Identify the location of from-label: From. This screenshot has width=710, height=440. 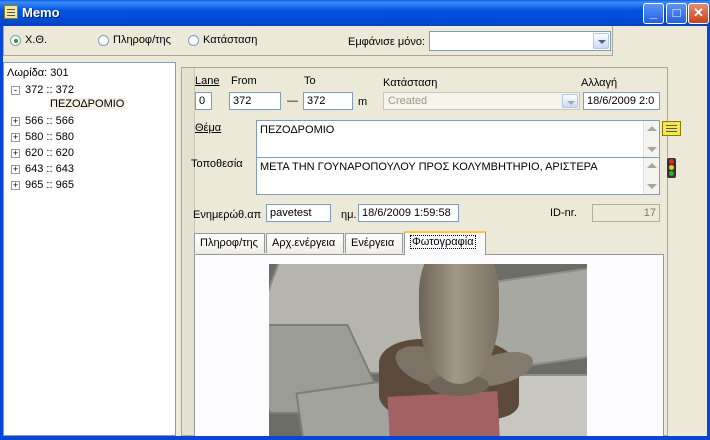
(244, 81).